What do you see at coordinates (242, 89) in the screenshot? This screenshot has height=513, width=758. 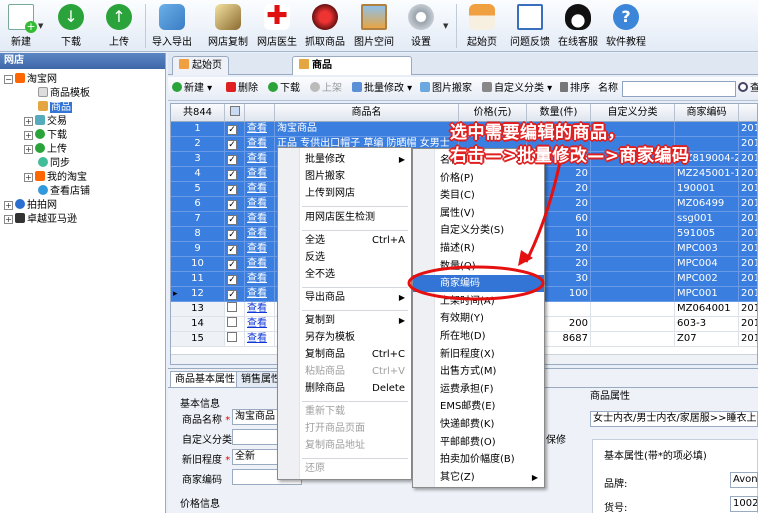 I see `delete-button: 删除` at bounding box center [242, 89].